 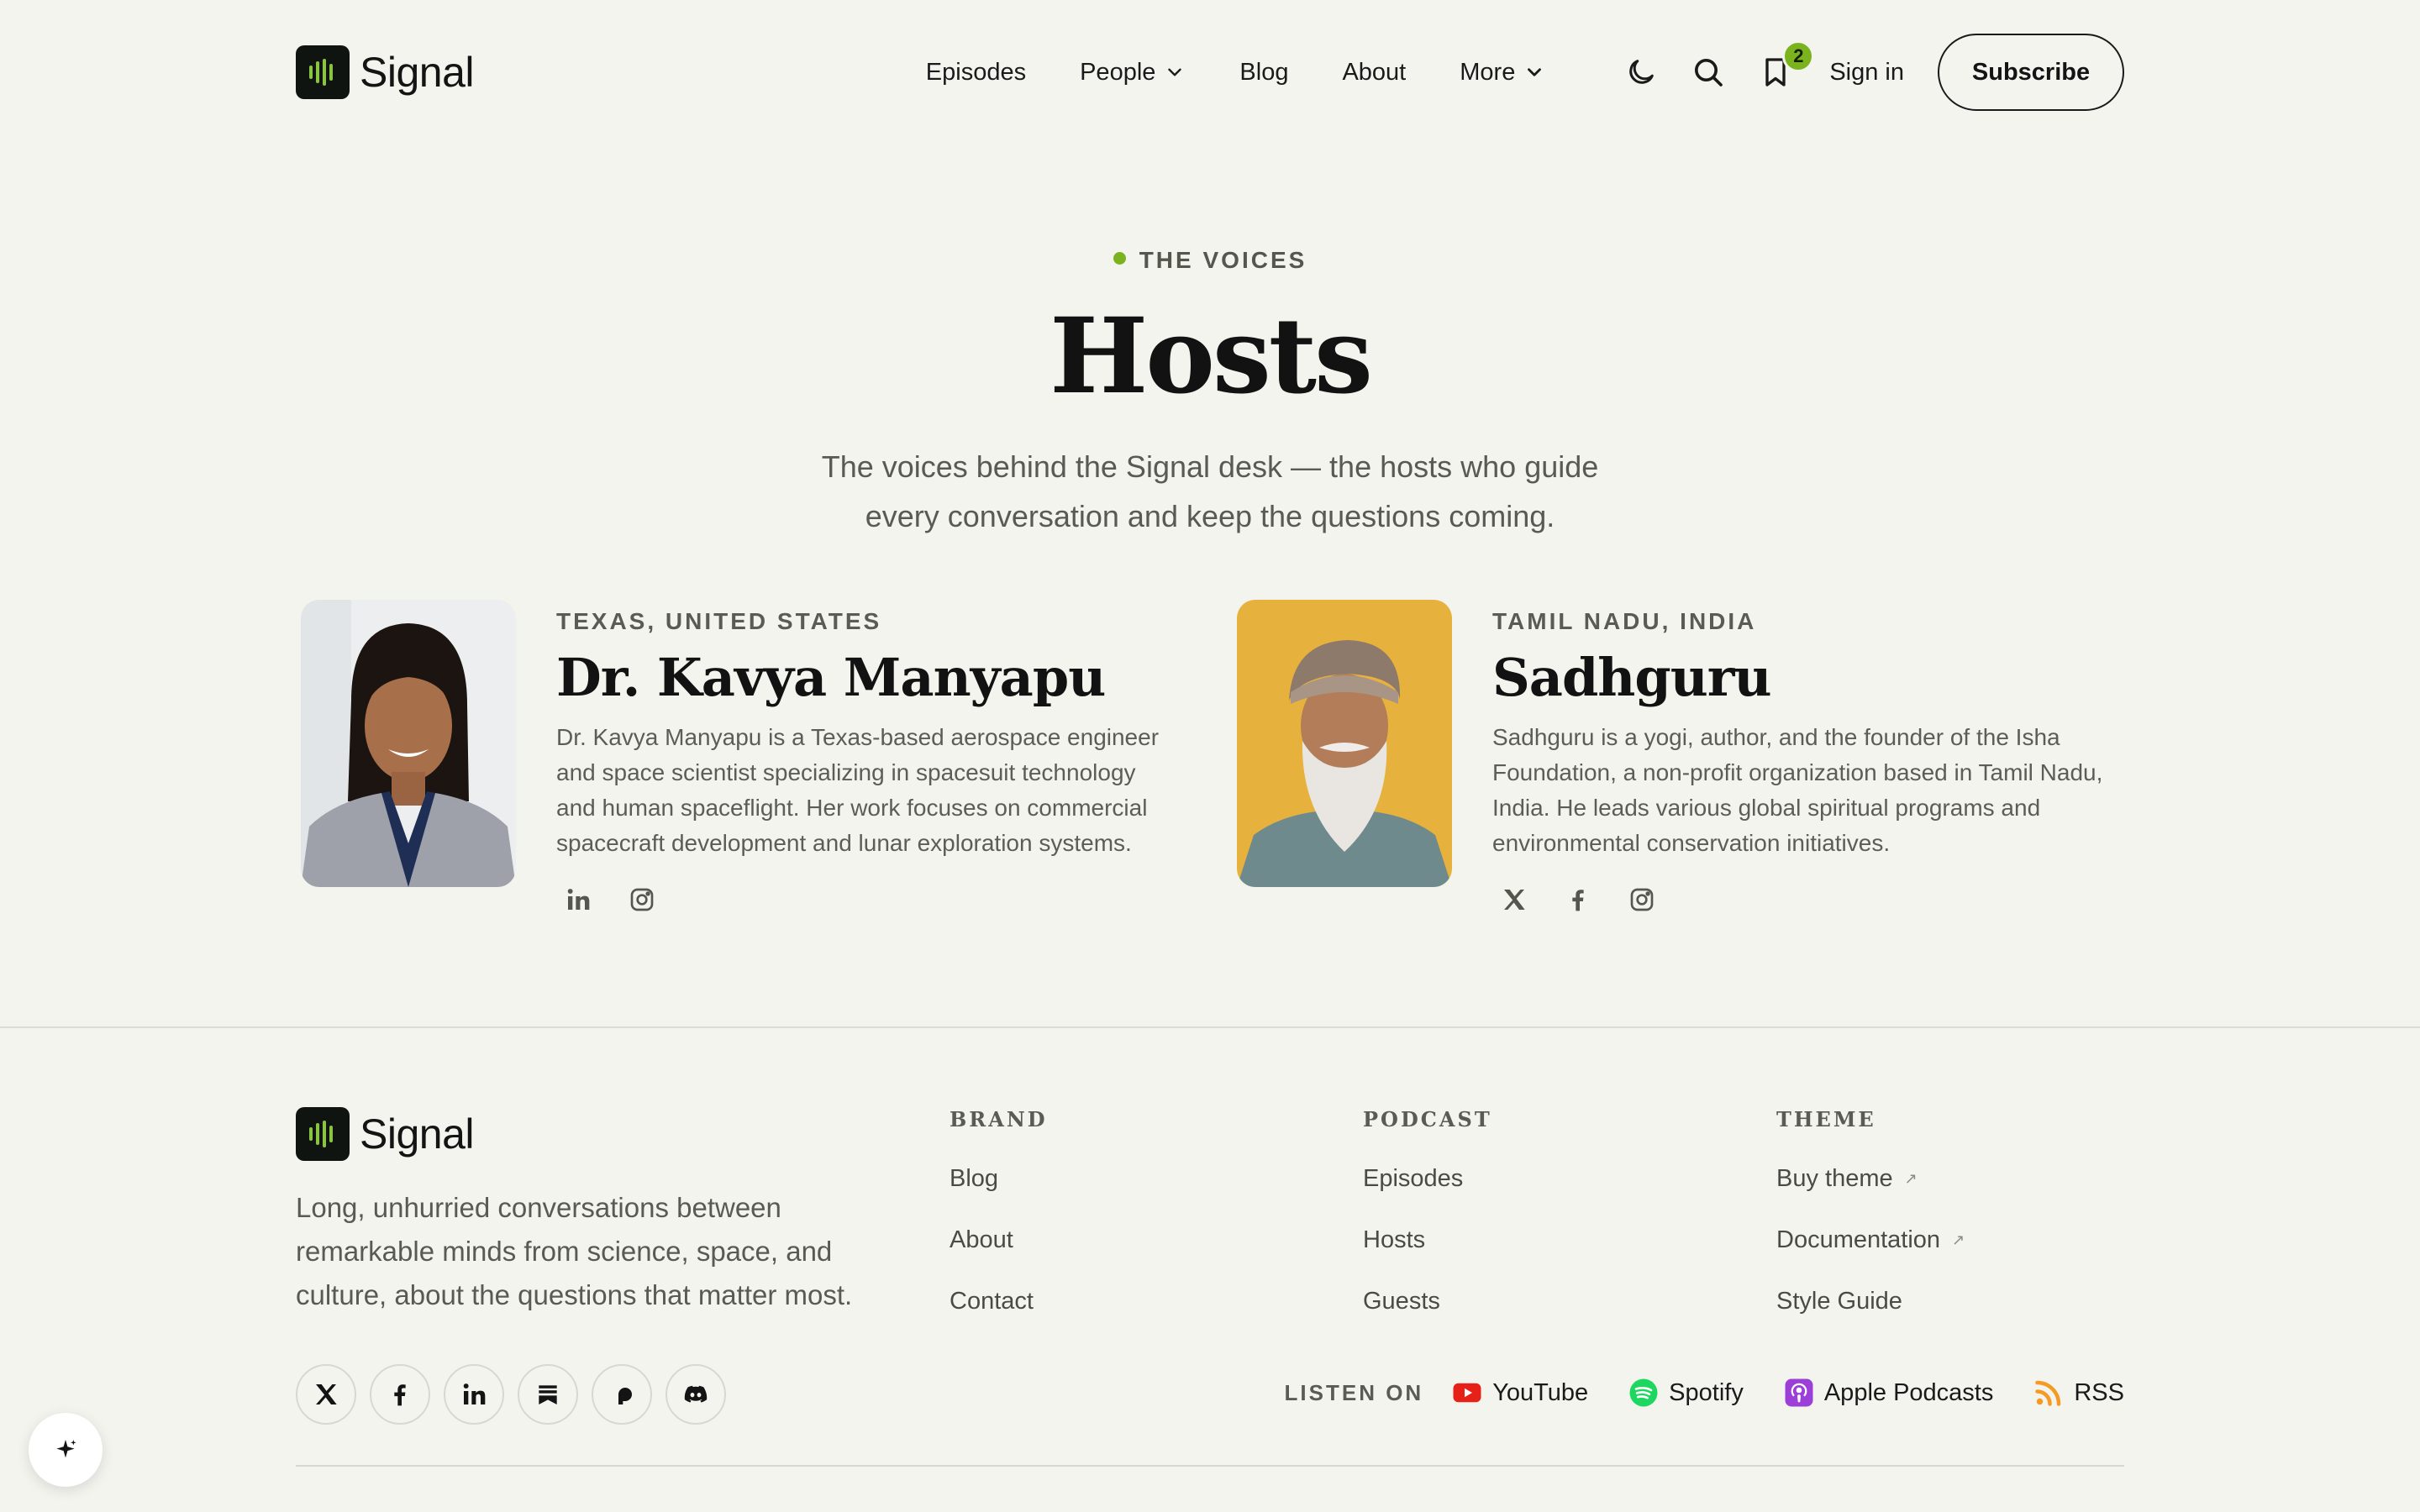 I want to click on platform-rss: RSS, so click(x=2079, y=1393).